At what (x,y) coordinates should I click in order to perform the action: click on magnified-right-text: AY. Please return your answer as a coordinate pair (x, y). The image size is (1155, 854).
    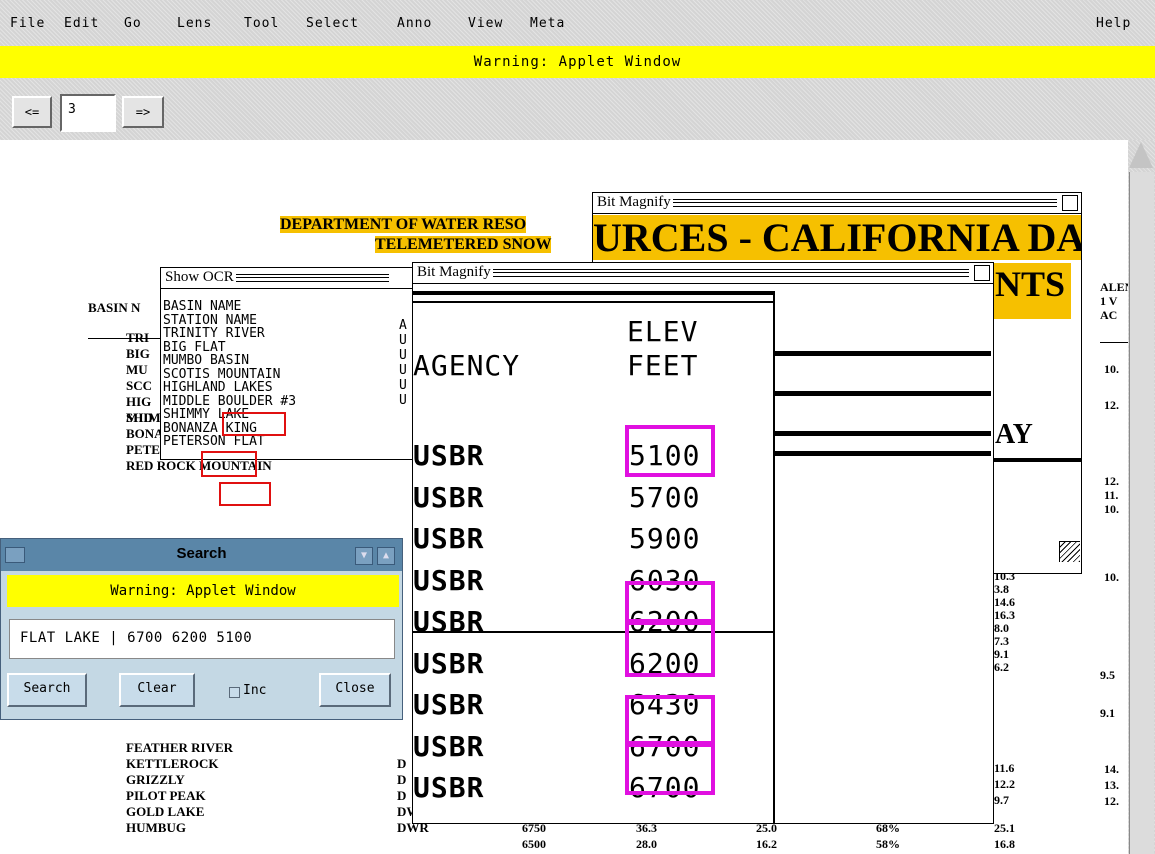
    Looking at the image, I should click on (1014, 434).